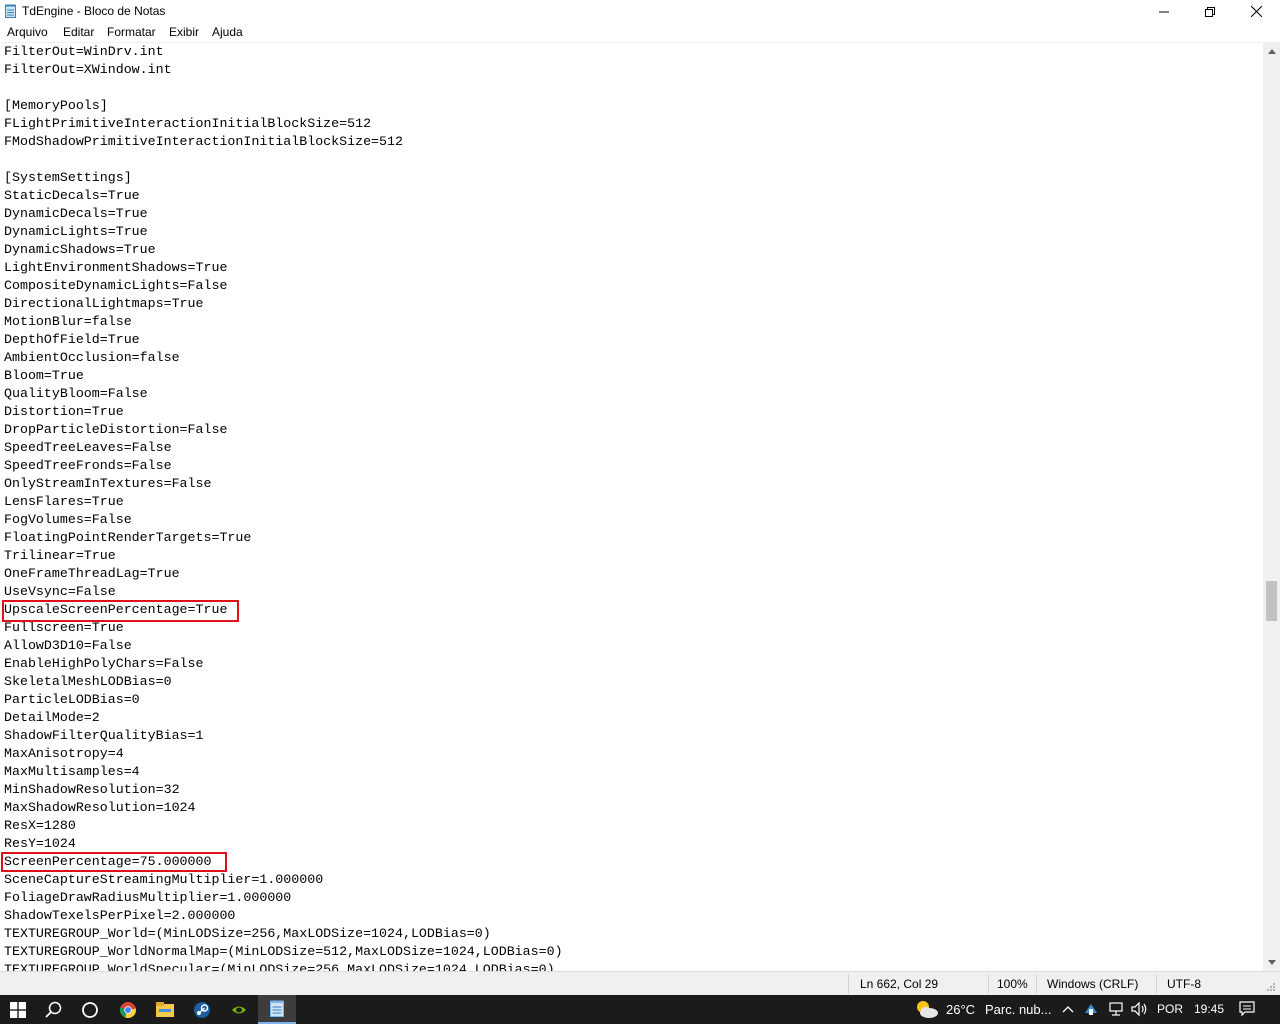 This screenshot has height=1024, width=1280. What do you see at coordinates (64, 753) in the screenshot?
I see `text-line: MaxAnisotropy=4` at bounding box center [64, 753].